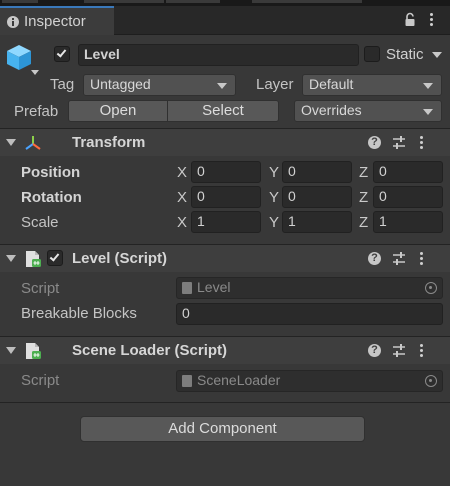  I want to click on overrides-label: Overrides, so click(331, 110).